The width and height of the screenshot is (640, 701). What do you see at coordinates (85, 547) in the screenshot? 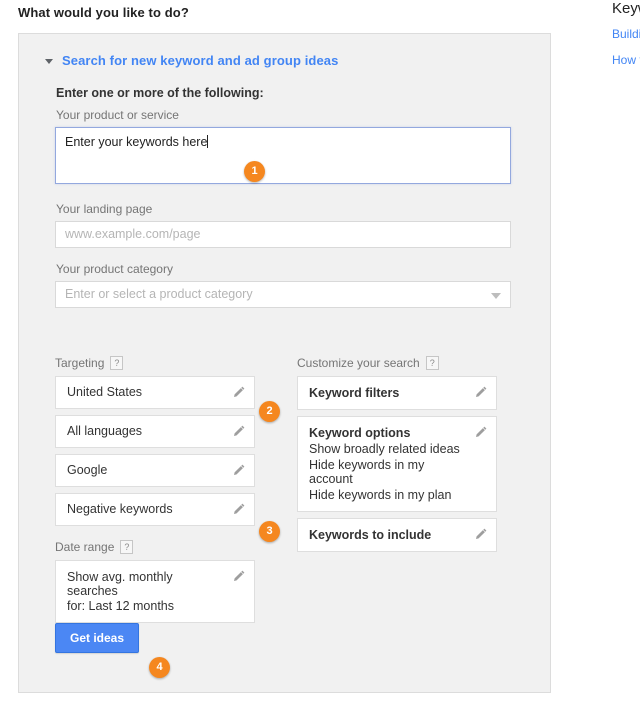
I see `date-range-label-text: Date range` at bounding box center [85, 547].